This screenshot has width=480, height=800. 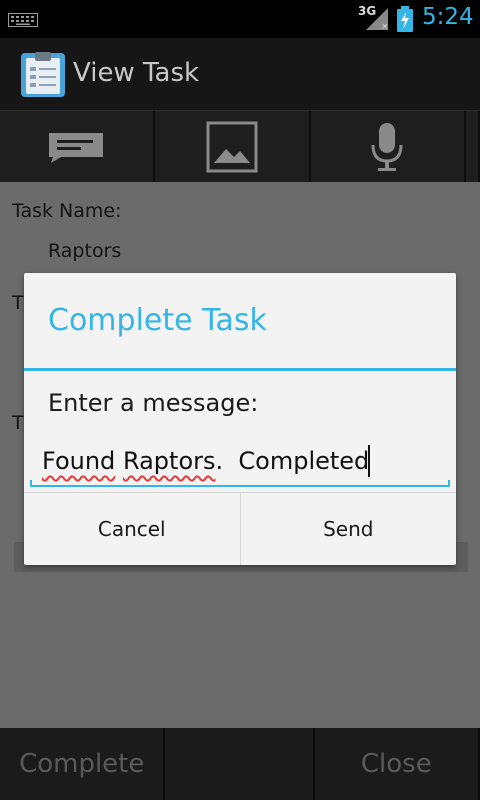 What do you see at coordinates (240, 19) in the screenshot?
I see `status-bar: 3G × 5:24` at bounding box center [240, 19].